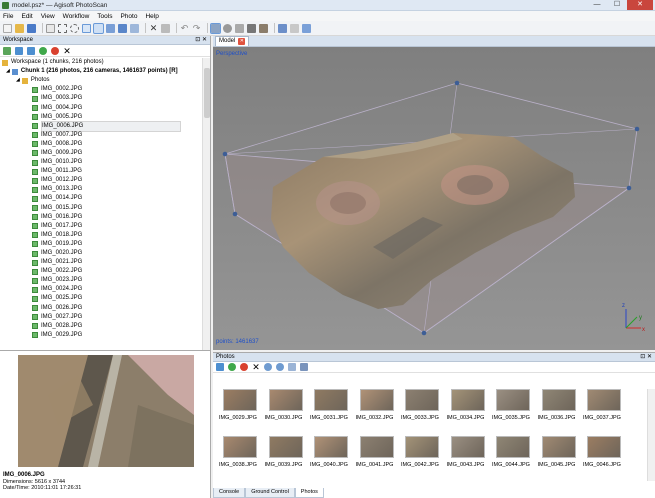  What do you see at coordinates (101, 189) in the screenshot?
I see `photo-list-item: IMG_0013.JPG` at bounding box center [101, 189].